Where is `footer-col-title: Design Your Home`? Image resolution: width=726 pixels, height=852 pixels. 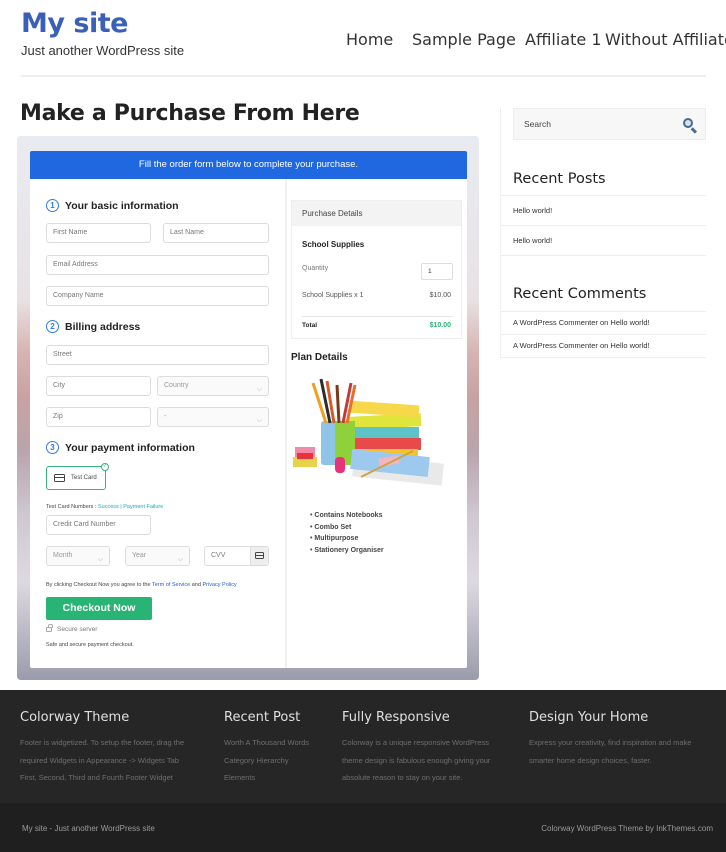 footer-col-title: Design Your Home is located at coordinates (589, 717).